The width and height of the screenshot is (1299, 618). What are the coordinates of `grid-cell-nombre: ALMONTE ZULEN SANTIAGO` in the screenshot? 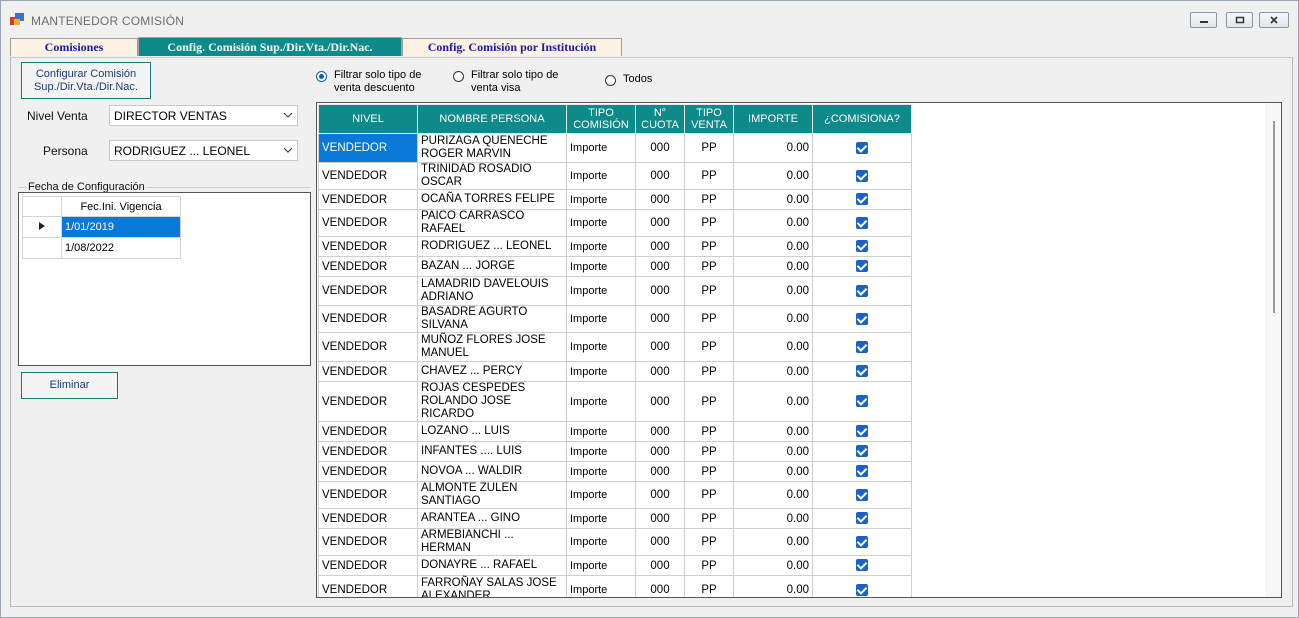 It's located at (492, 495).